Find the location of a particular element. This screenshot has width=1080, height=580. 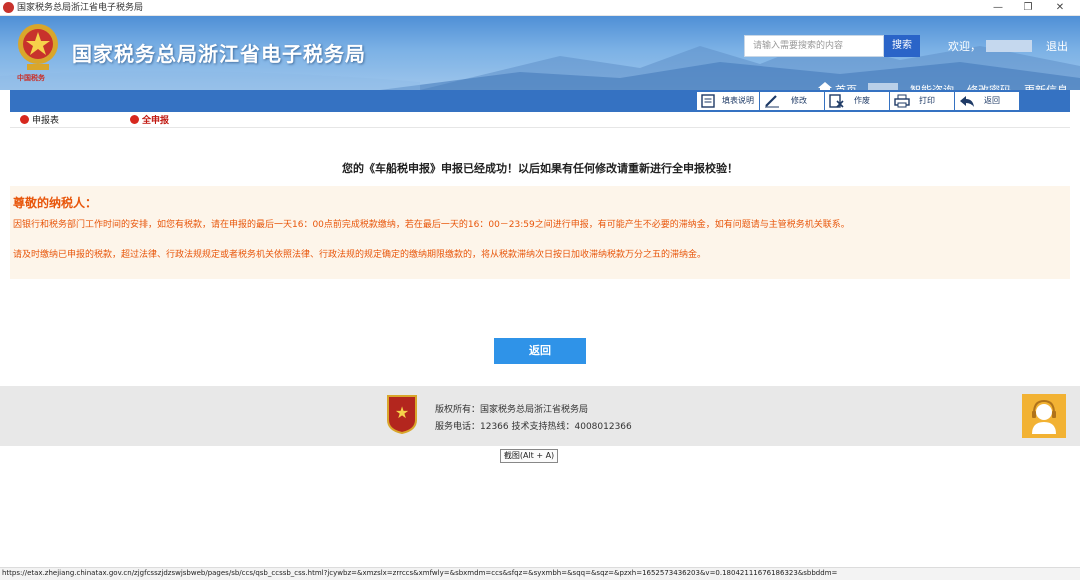

nav-home-link: 首页 is located at coordinates (846, 86).